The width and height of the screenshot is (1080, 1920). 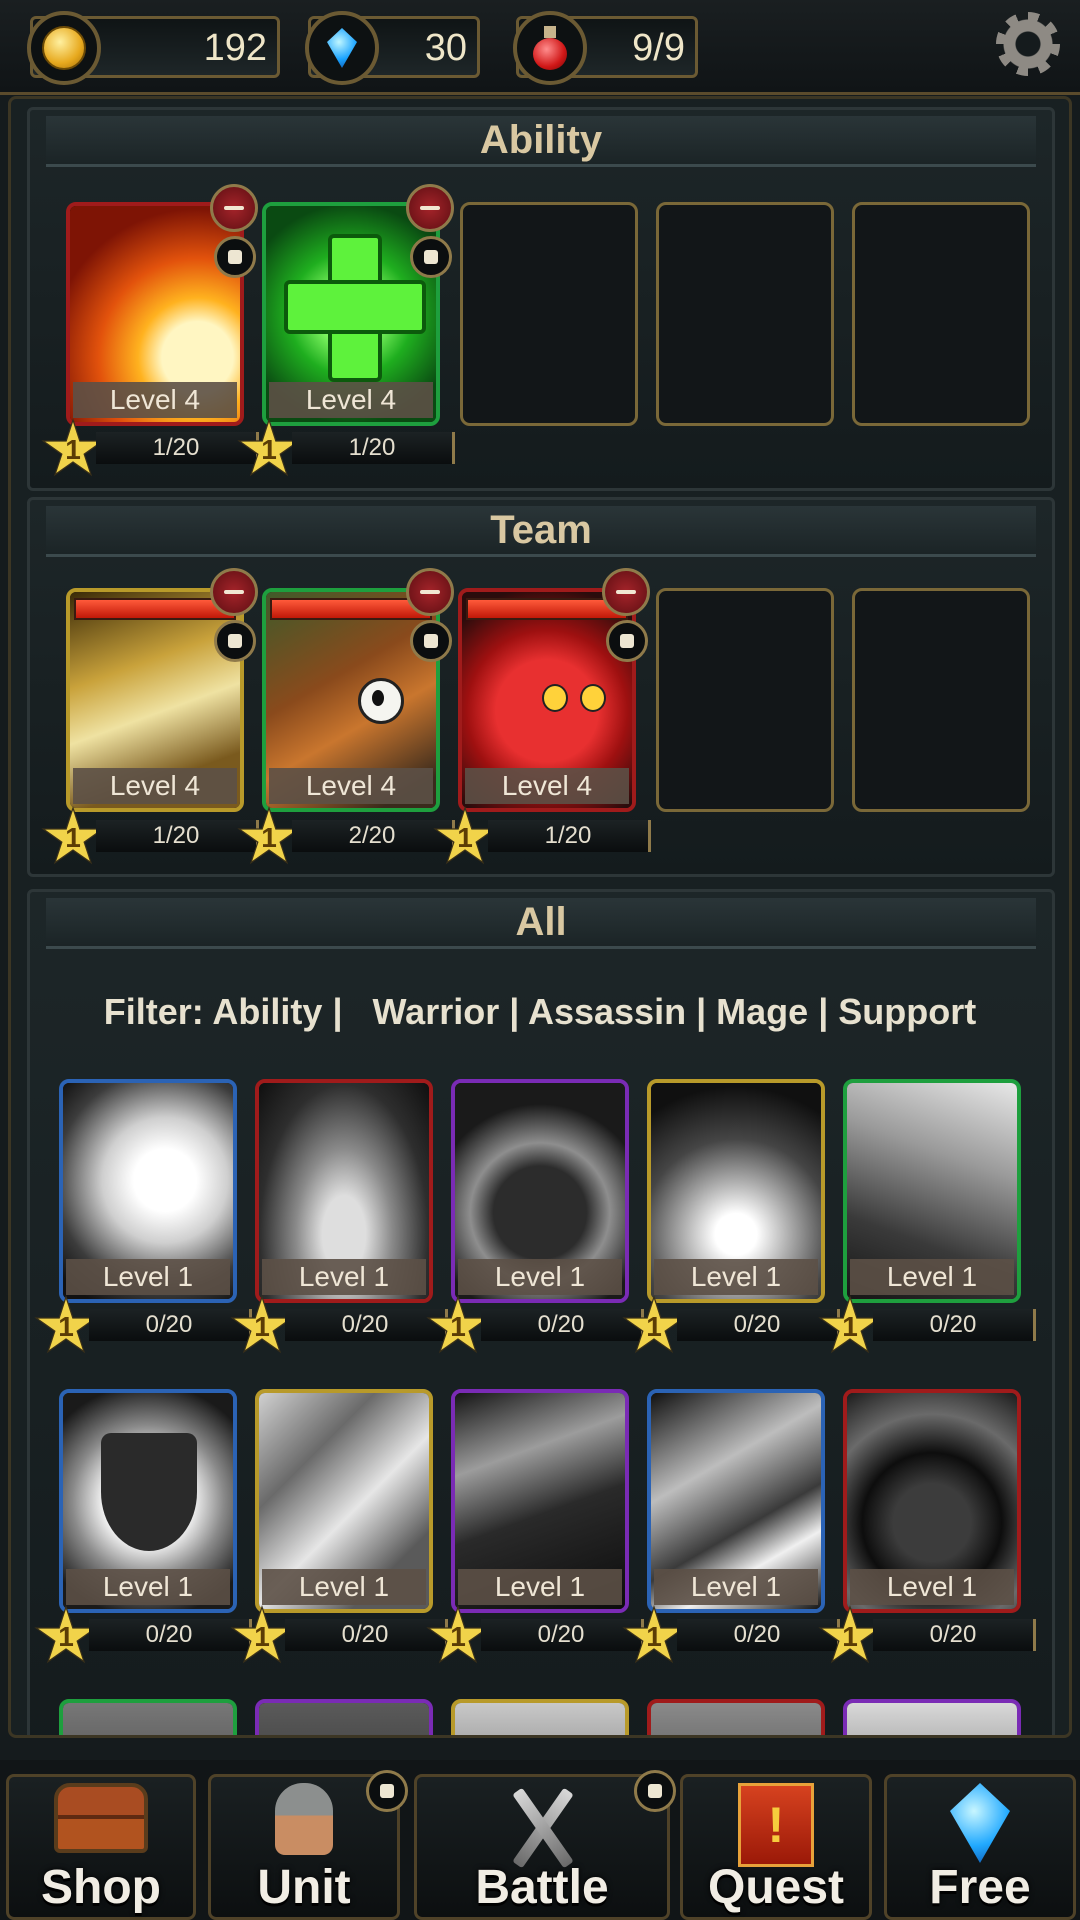 What do you see at coordinates (980, 1823) in the screenshot?
I see `blue-gem-icon` at bounding box center [980, 1823].